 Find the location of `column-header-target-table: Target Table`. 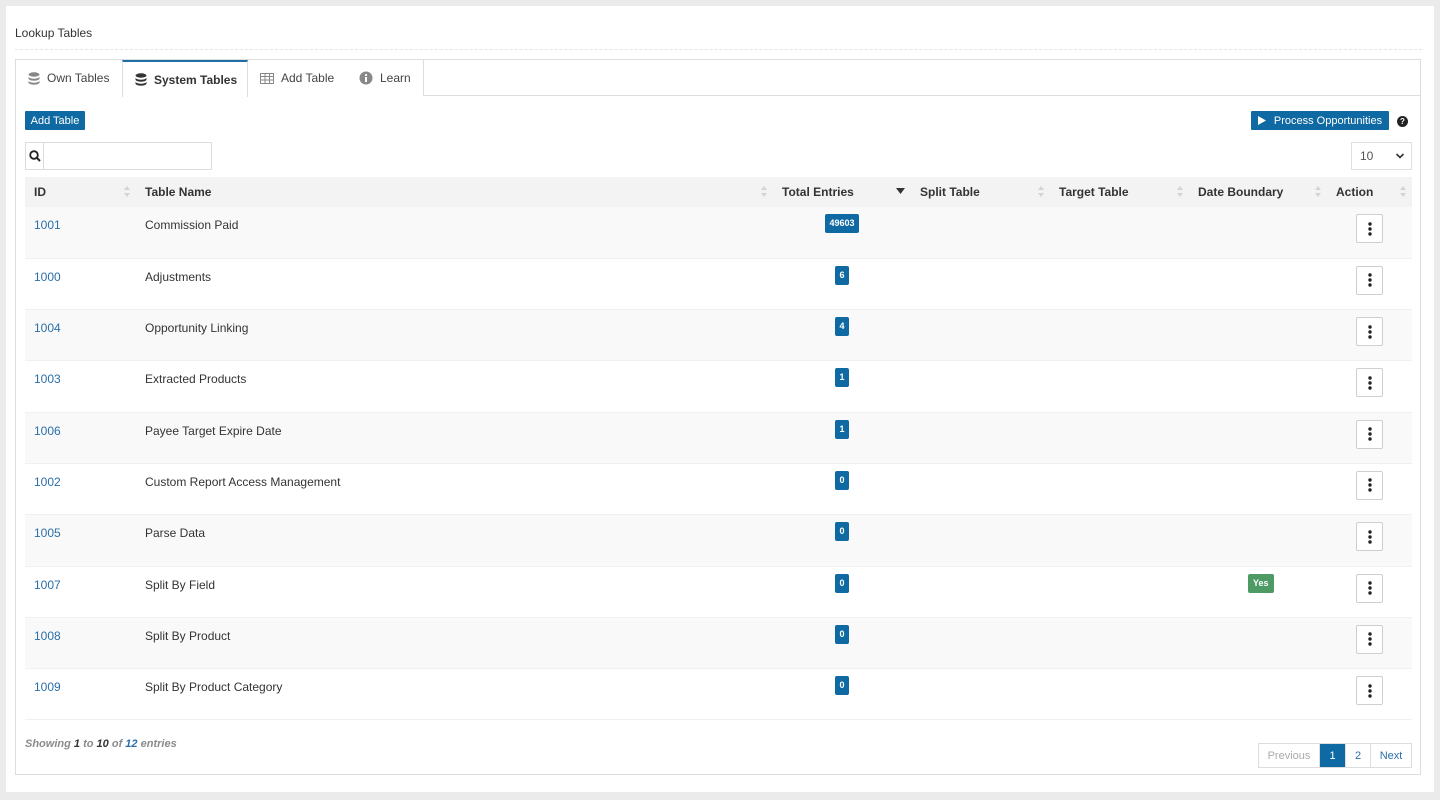

column-header-target-table: Target Table is located at coordinates (1119, 192).